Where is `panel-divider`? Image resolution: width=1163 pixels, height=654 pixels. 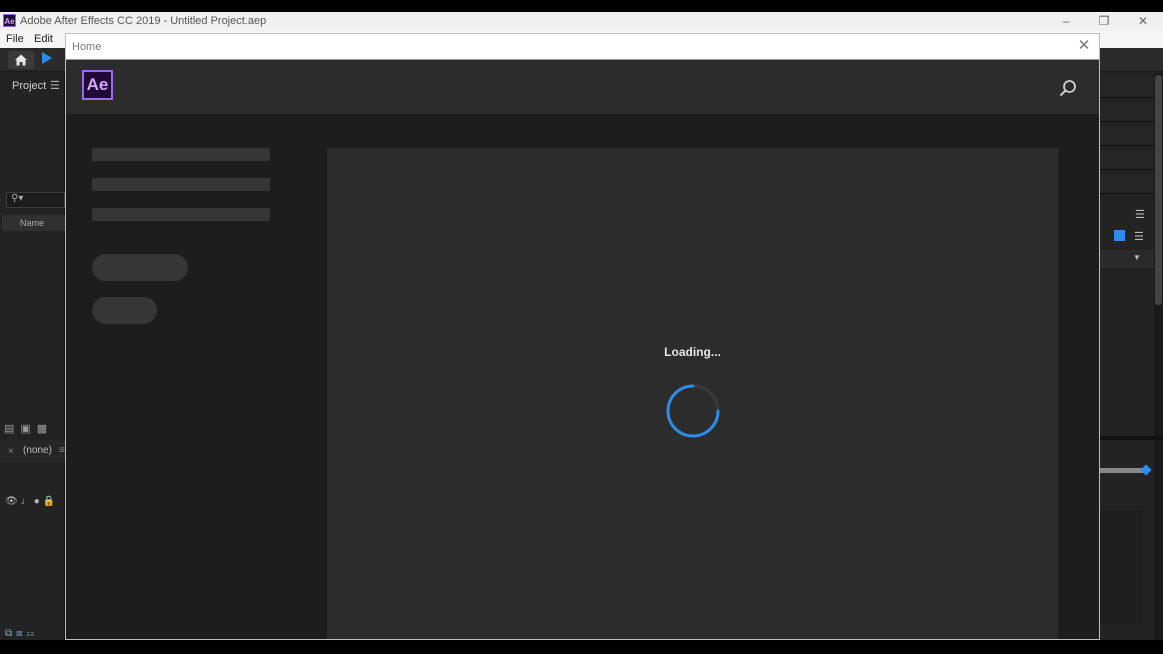 panel-divider is located at coordinates (1131, 438).